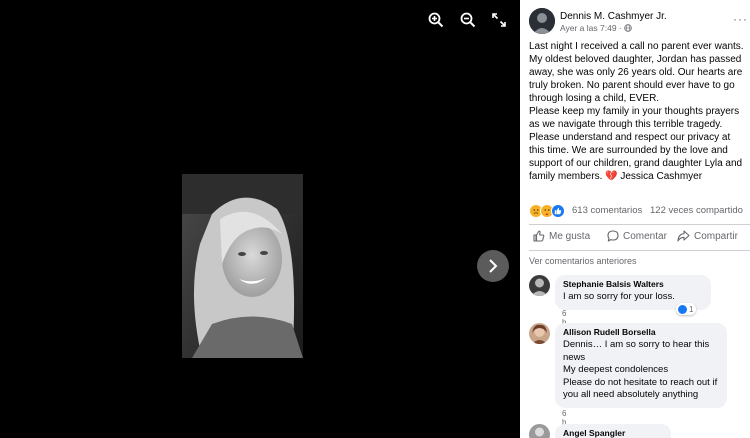 The width and height of the screenshot is (750, 438). I want to click on like-button-label: Me gusta, so click(570, 236).